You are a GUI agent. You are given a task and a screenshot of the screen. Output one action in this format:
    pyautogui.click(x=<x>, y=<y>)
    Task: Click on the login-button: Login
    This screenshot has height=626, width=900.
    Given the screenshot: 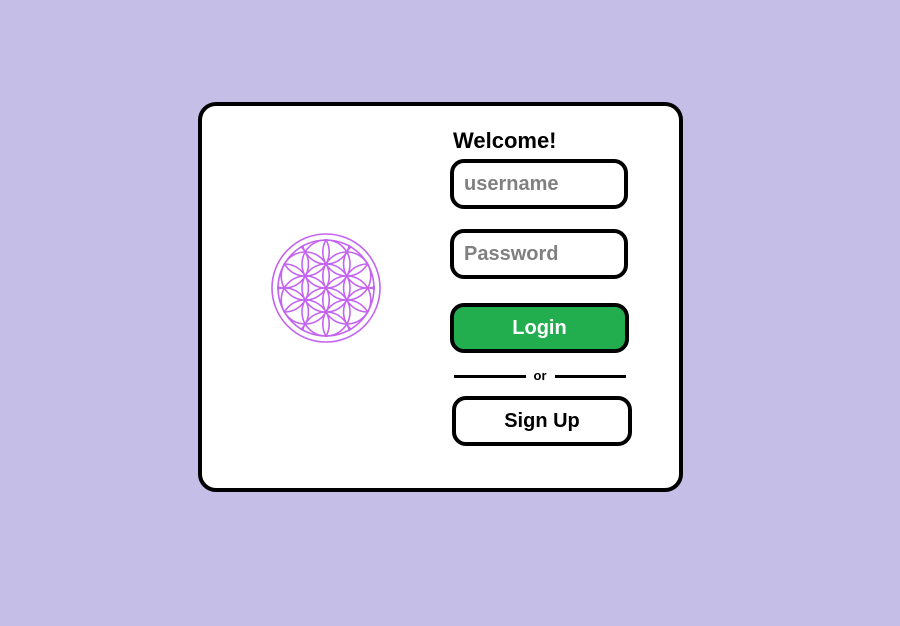 What is the action you would take?
    pyautogui.click(x=539, y=328)
    